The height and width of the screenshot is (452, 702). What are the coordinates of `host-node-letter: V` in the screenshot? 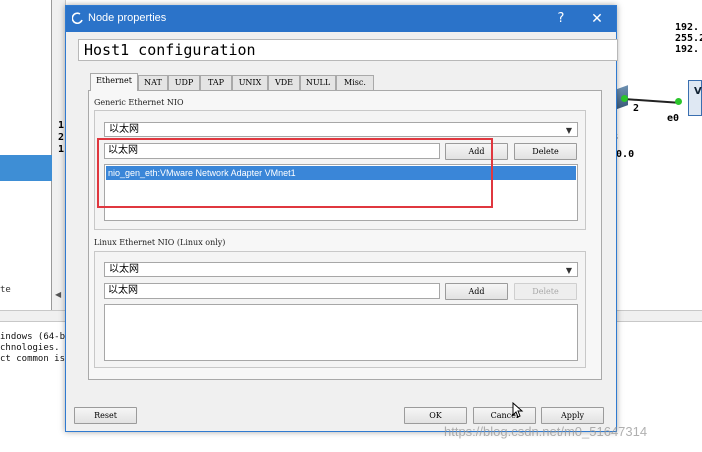 It's located at (698, 91).